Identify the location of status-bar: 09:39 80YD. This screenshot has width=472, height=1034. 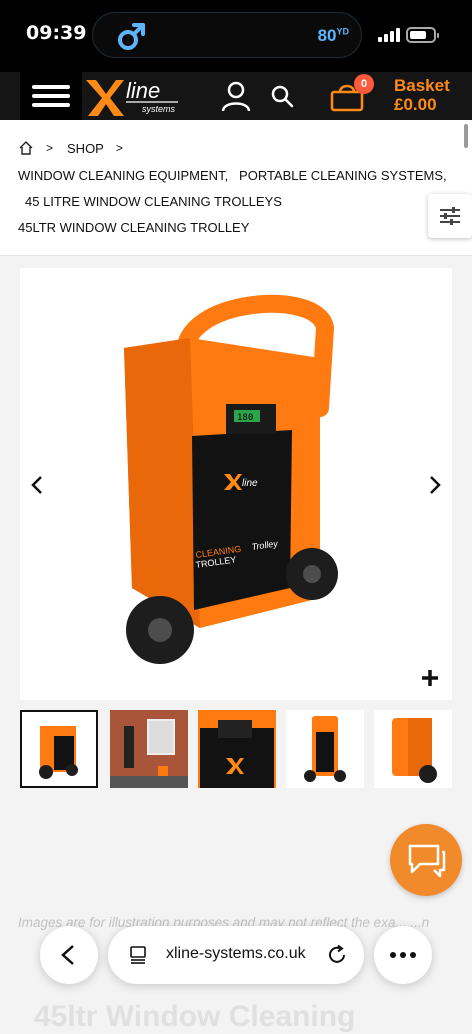
(236, 36).